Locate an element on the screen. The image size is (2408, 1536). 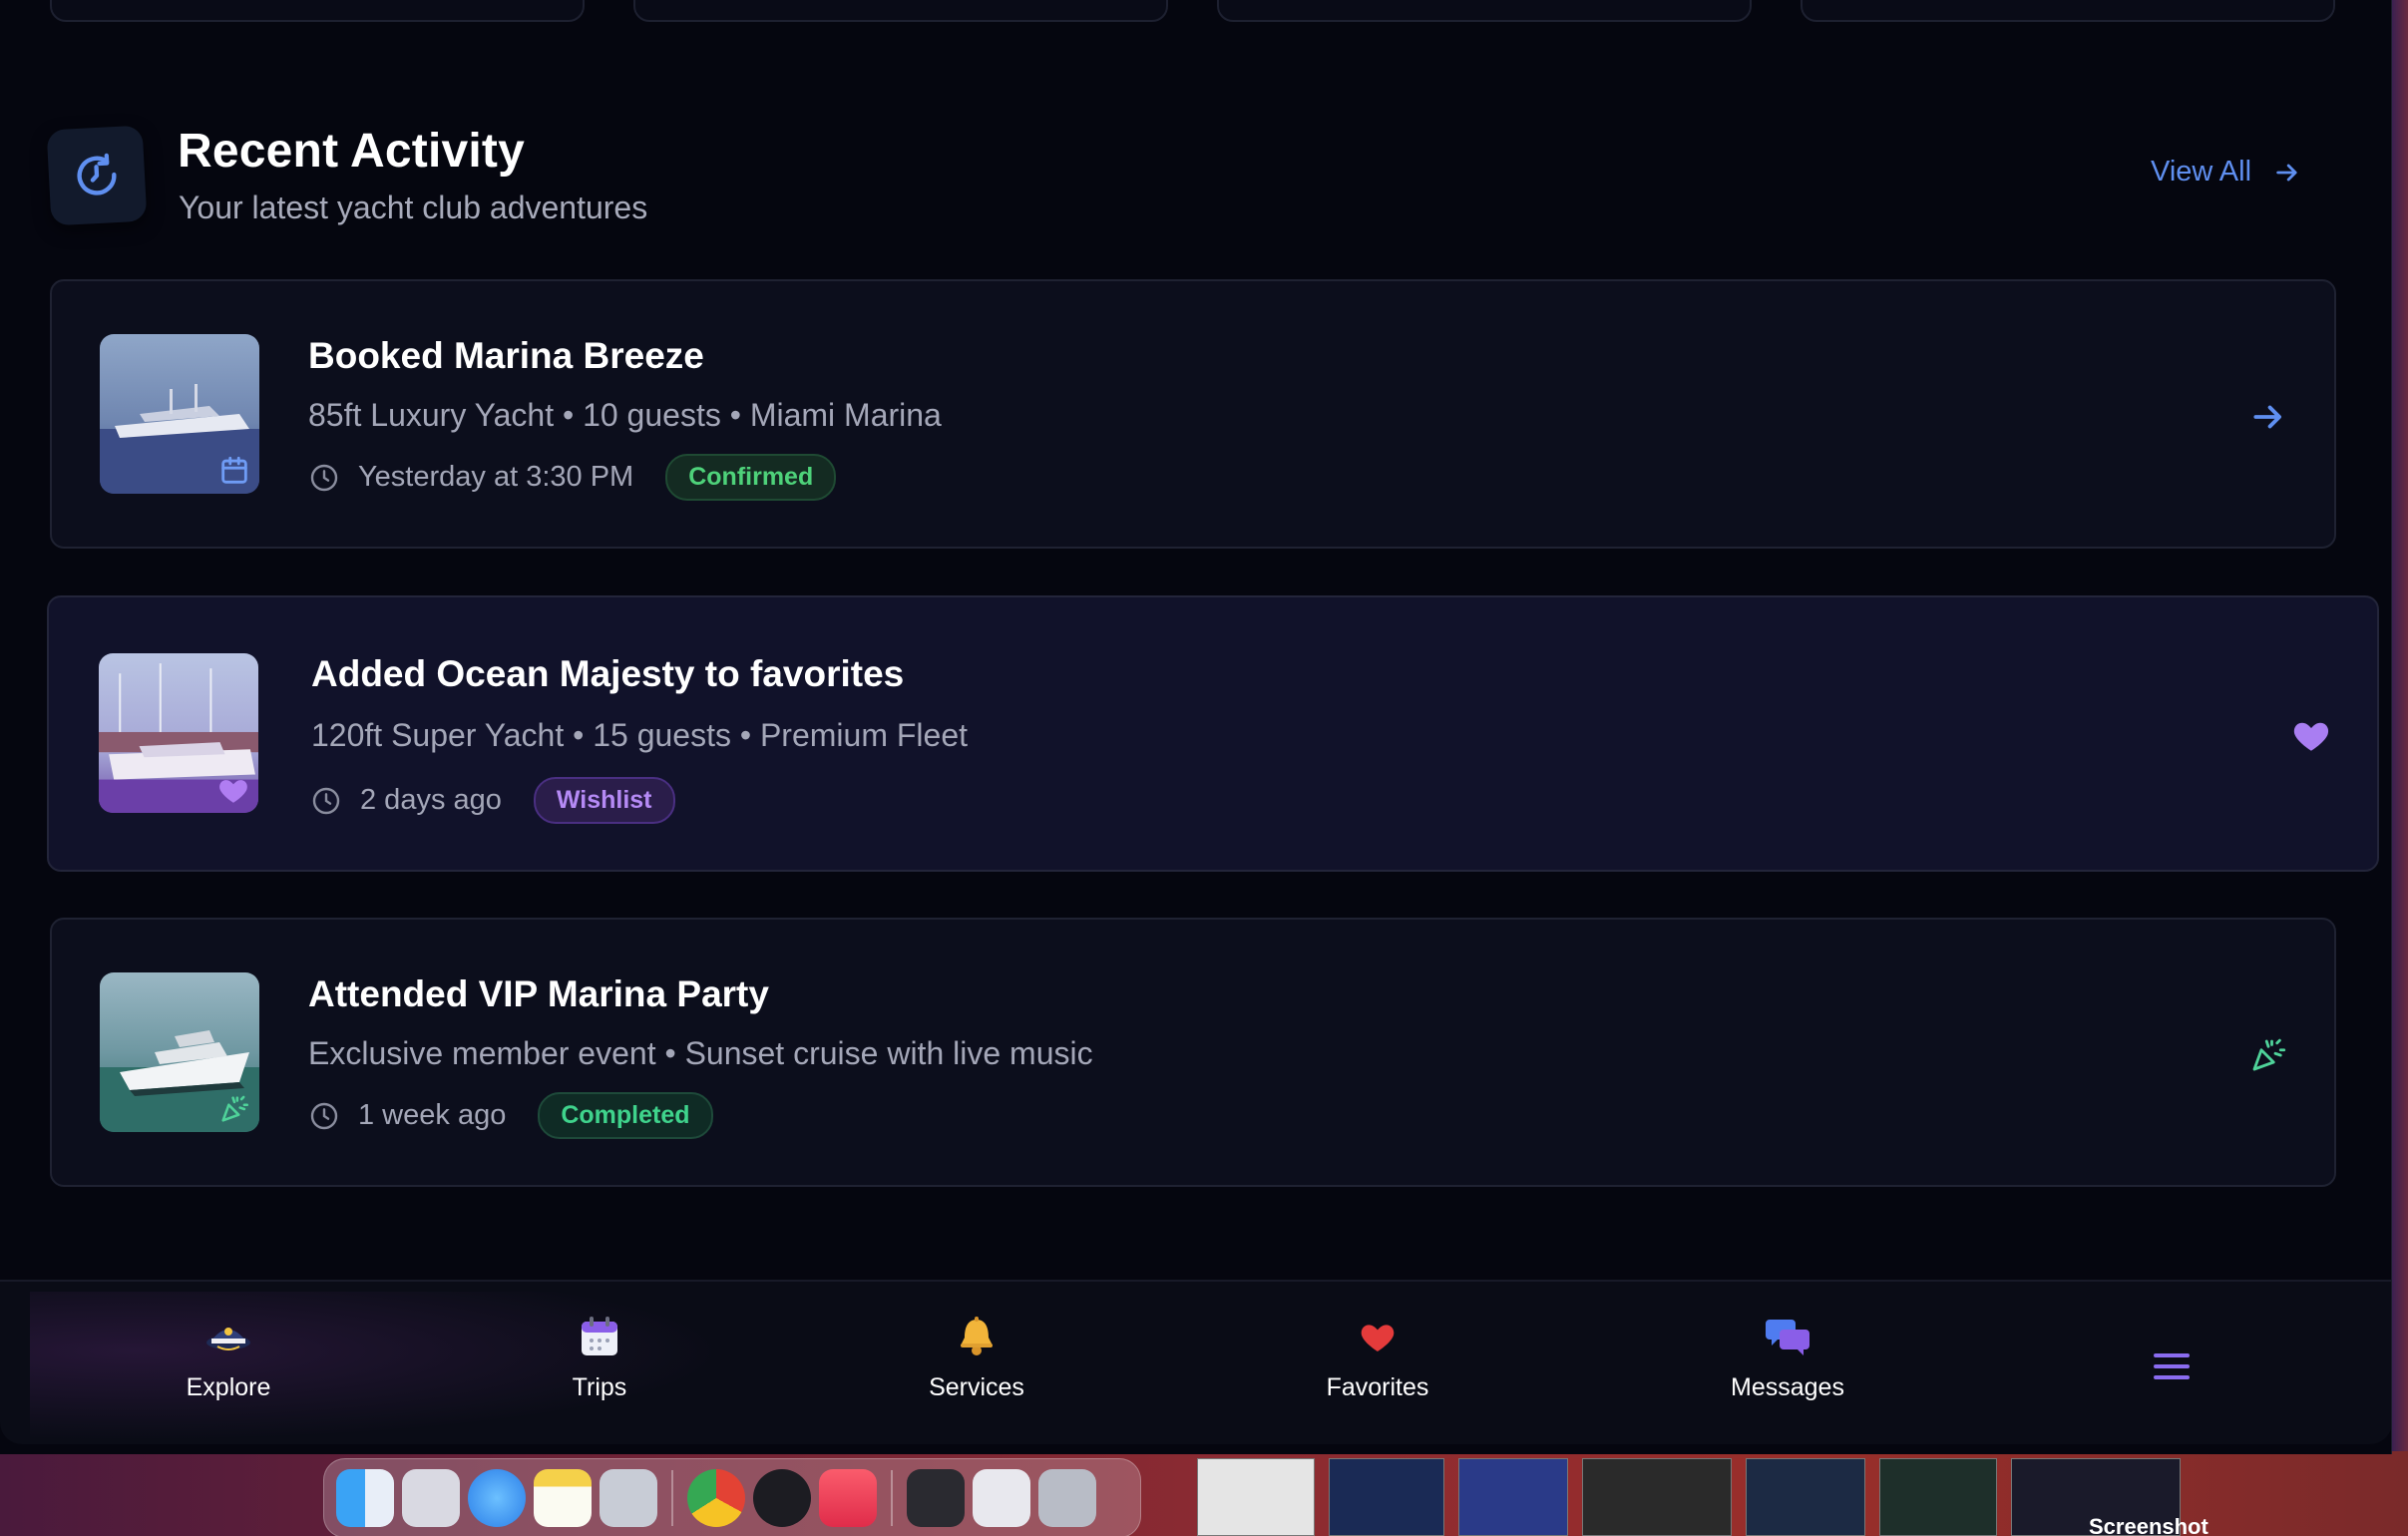
nav-item-messages: Messages is located at coordinates (1788, 1366).